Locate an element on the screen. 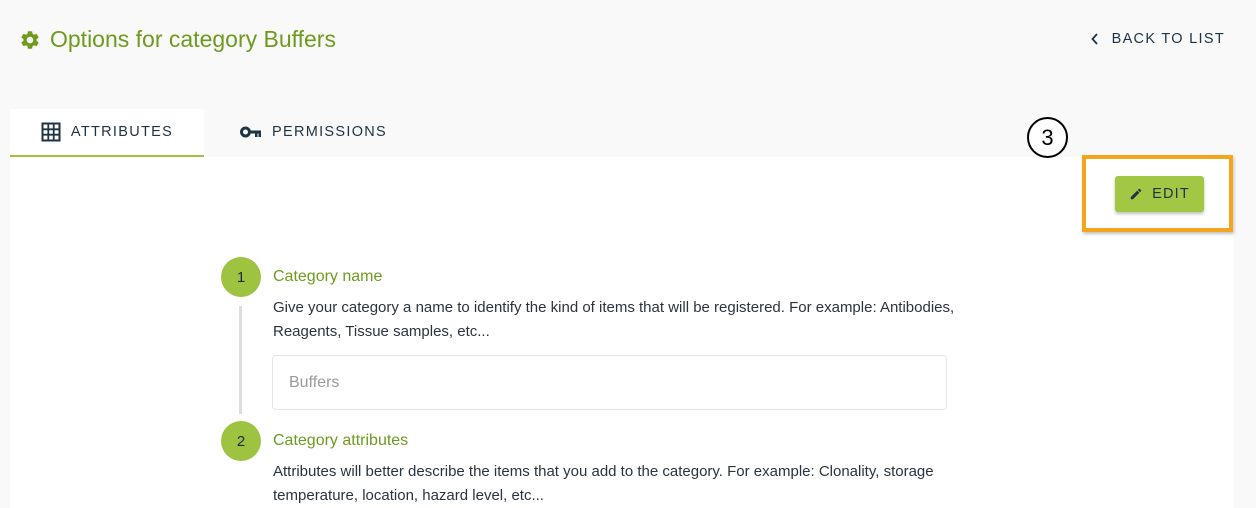 This screenshot has width=1256, height=508. tab-bar: ATTRIBUTES PERMISSIONS is located at coordinates (198, 133).